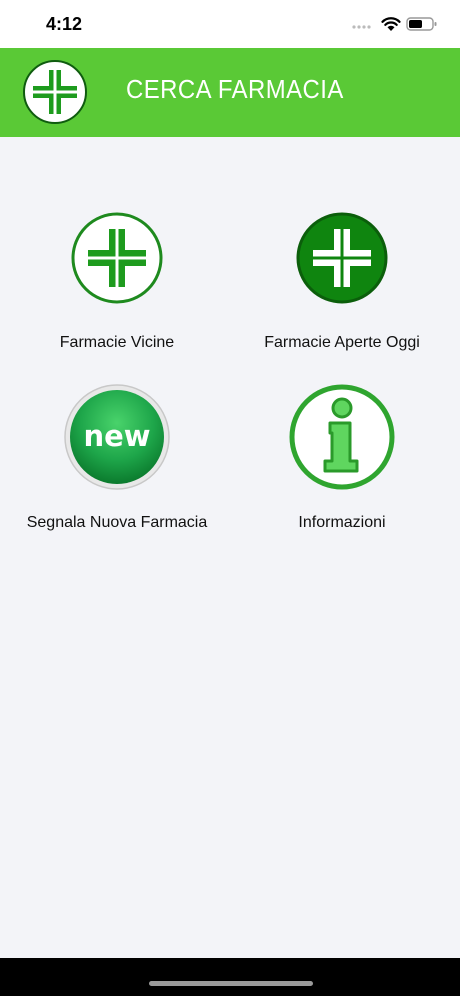 This screenshot has width=460, height=996. Describe the element at coordinates (117, 342) in the screenshot. I see `menu-label: Farmacie Vicine` at that location.